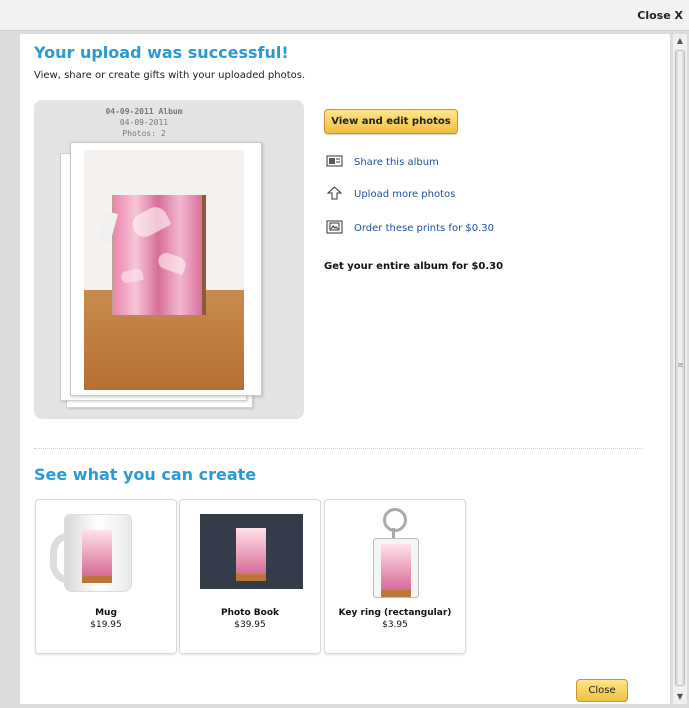 Image resolution: width=689 pixels, height=708 pixels. Describe the element at coordinates (251, 554) in the screenshot. I see `book-photo-preview` at that location.